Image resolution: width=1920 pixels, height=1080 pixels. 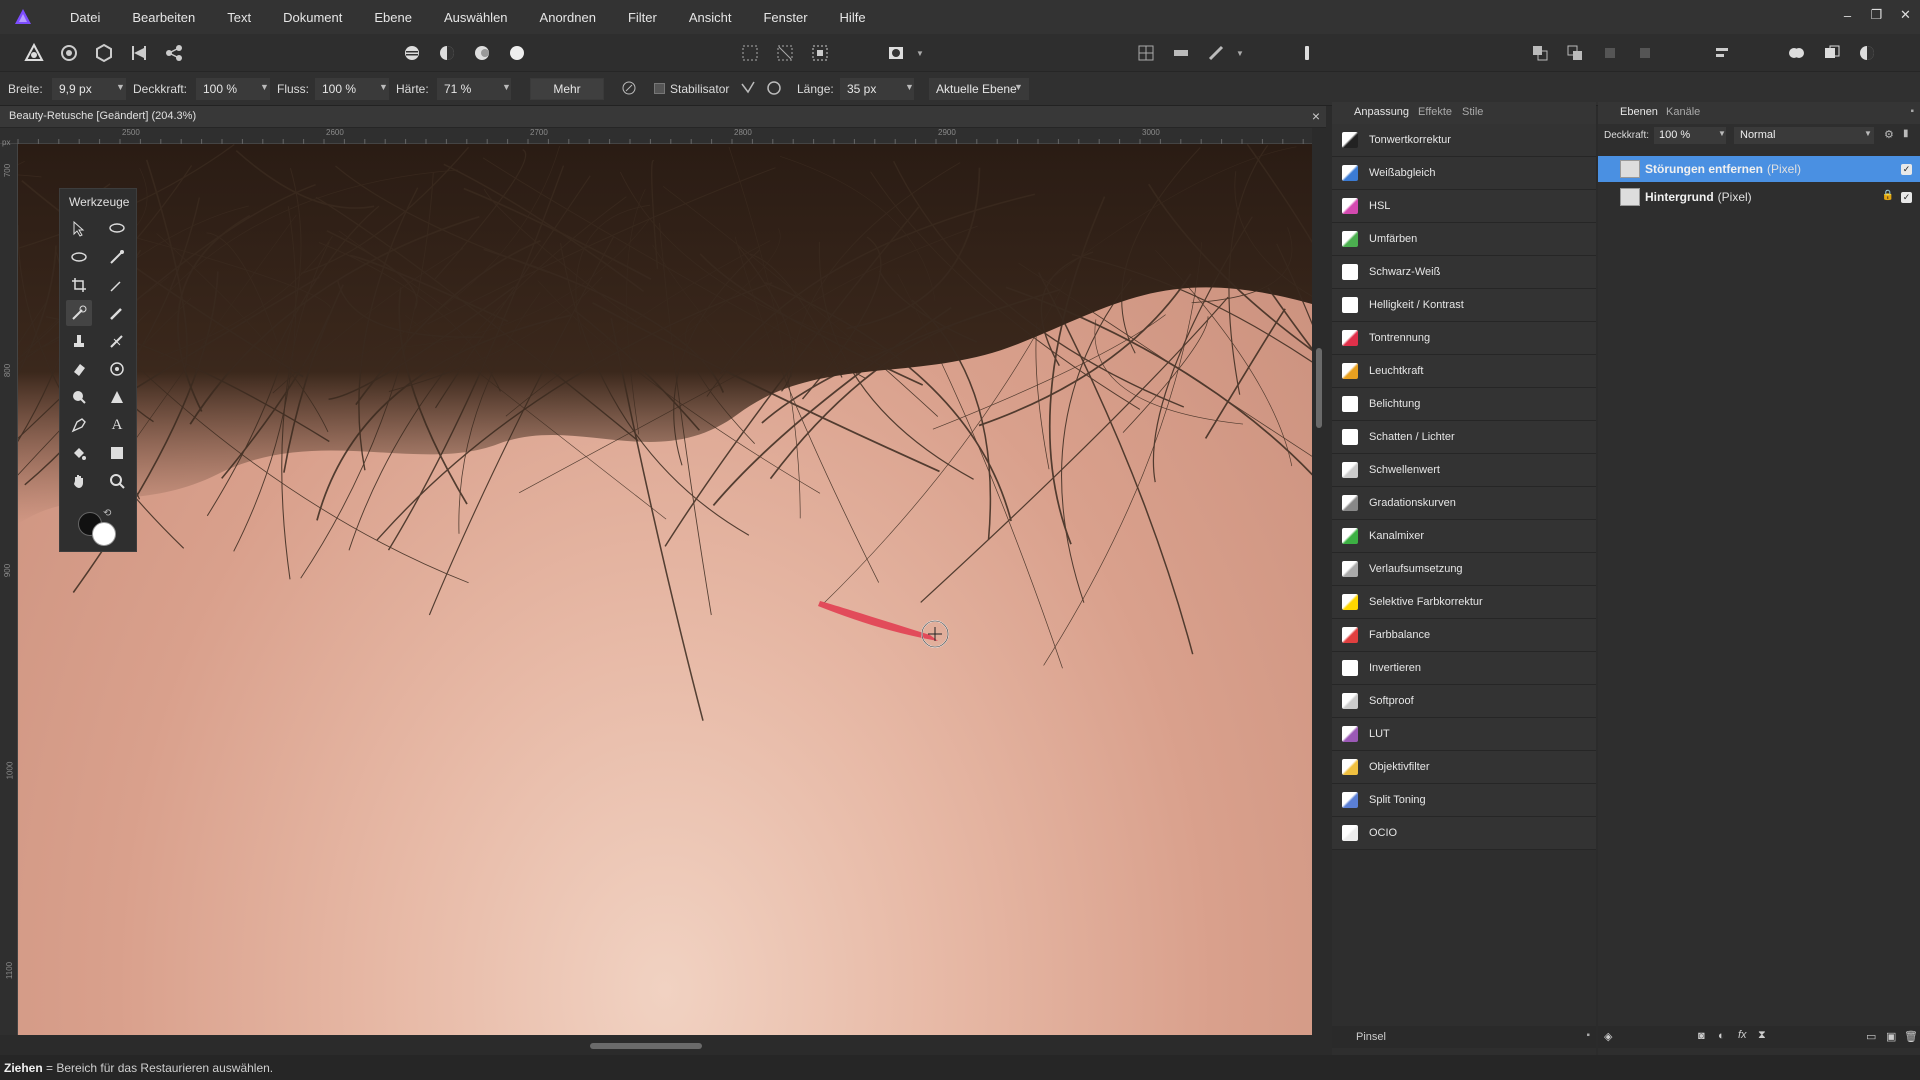 What do you see at coordinates (79, 453) in the screenshot?
I see `flood-fill-icon` at bounding box center [79, 453].